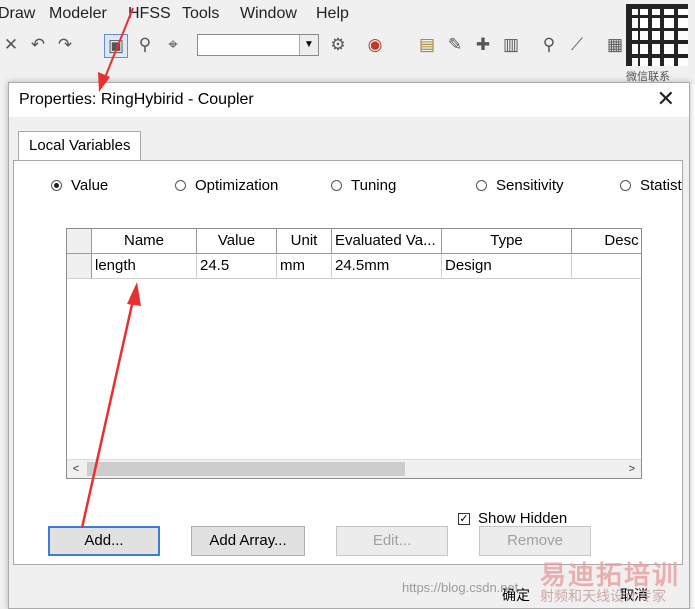  Describe the element at coordinates (38, 45) in the screenshot. I see `undo-icon: ↶` at that location.